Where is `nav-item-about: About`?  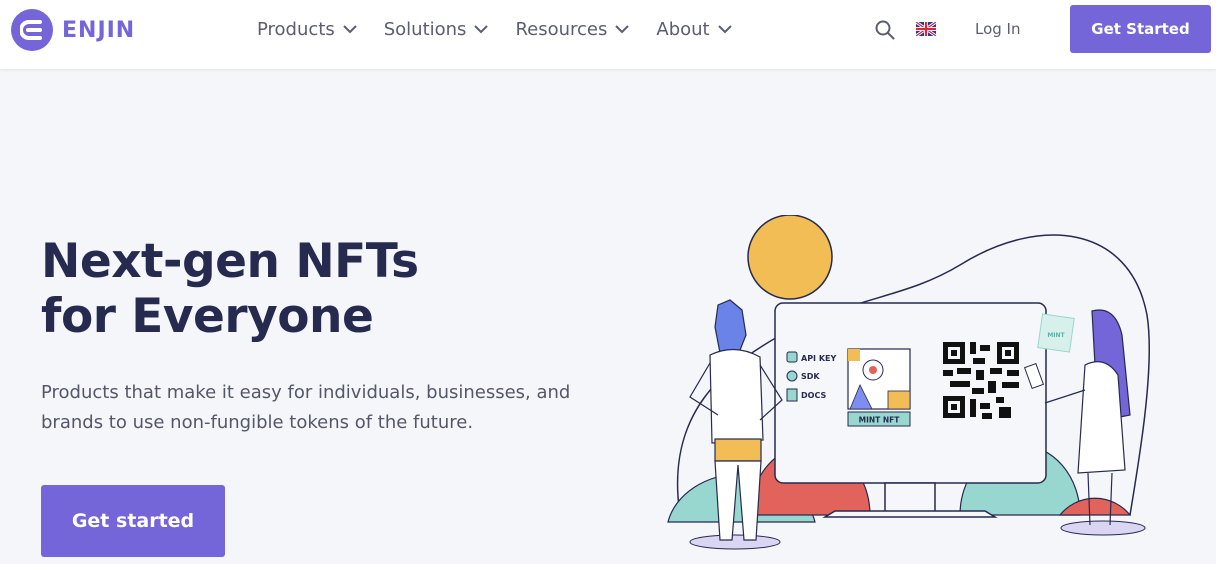 nav-item-about: About is located at coordinates (694, 29).